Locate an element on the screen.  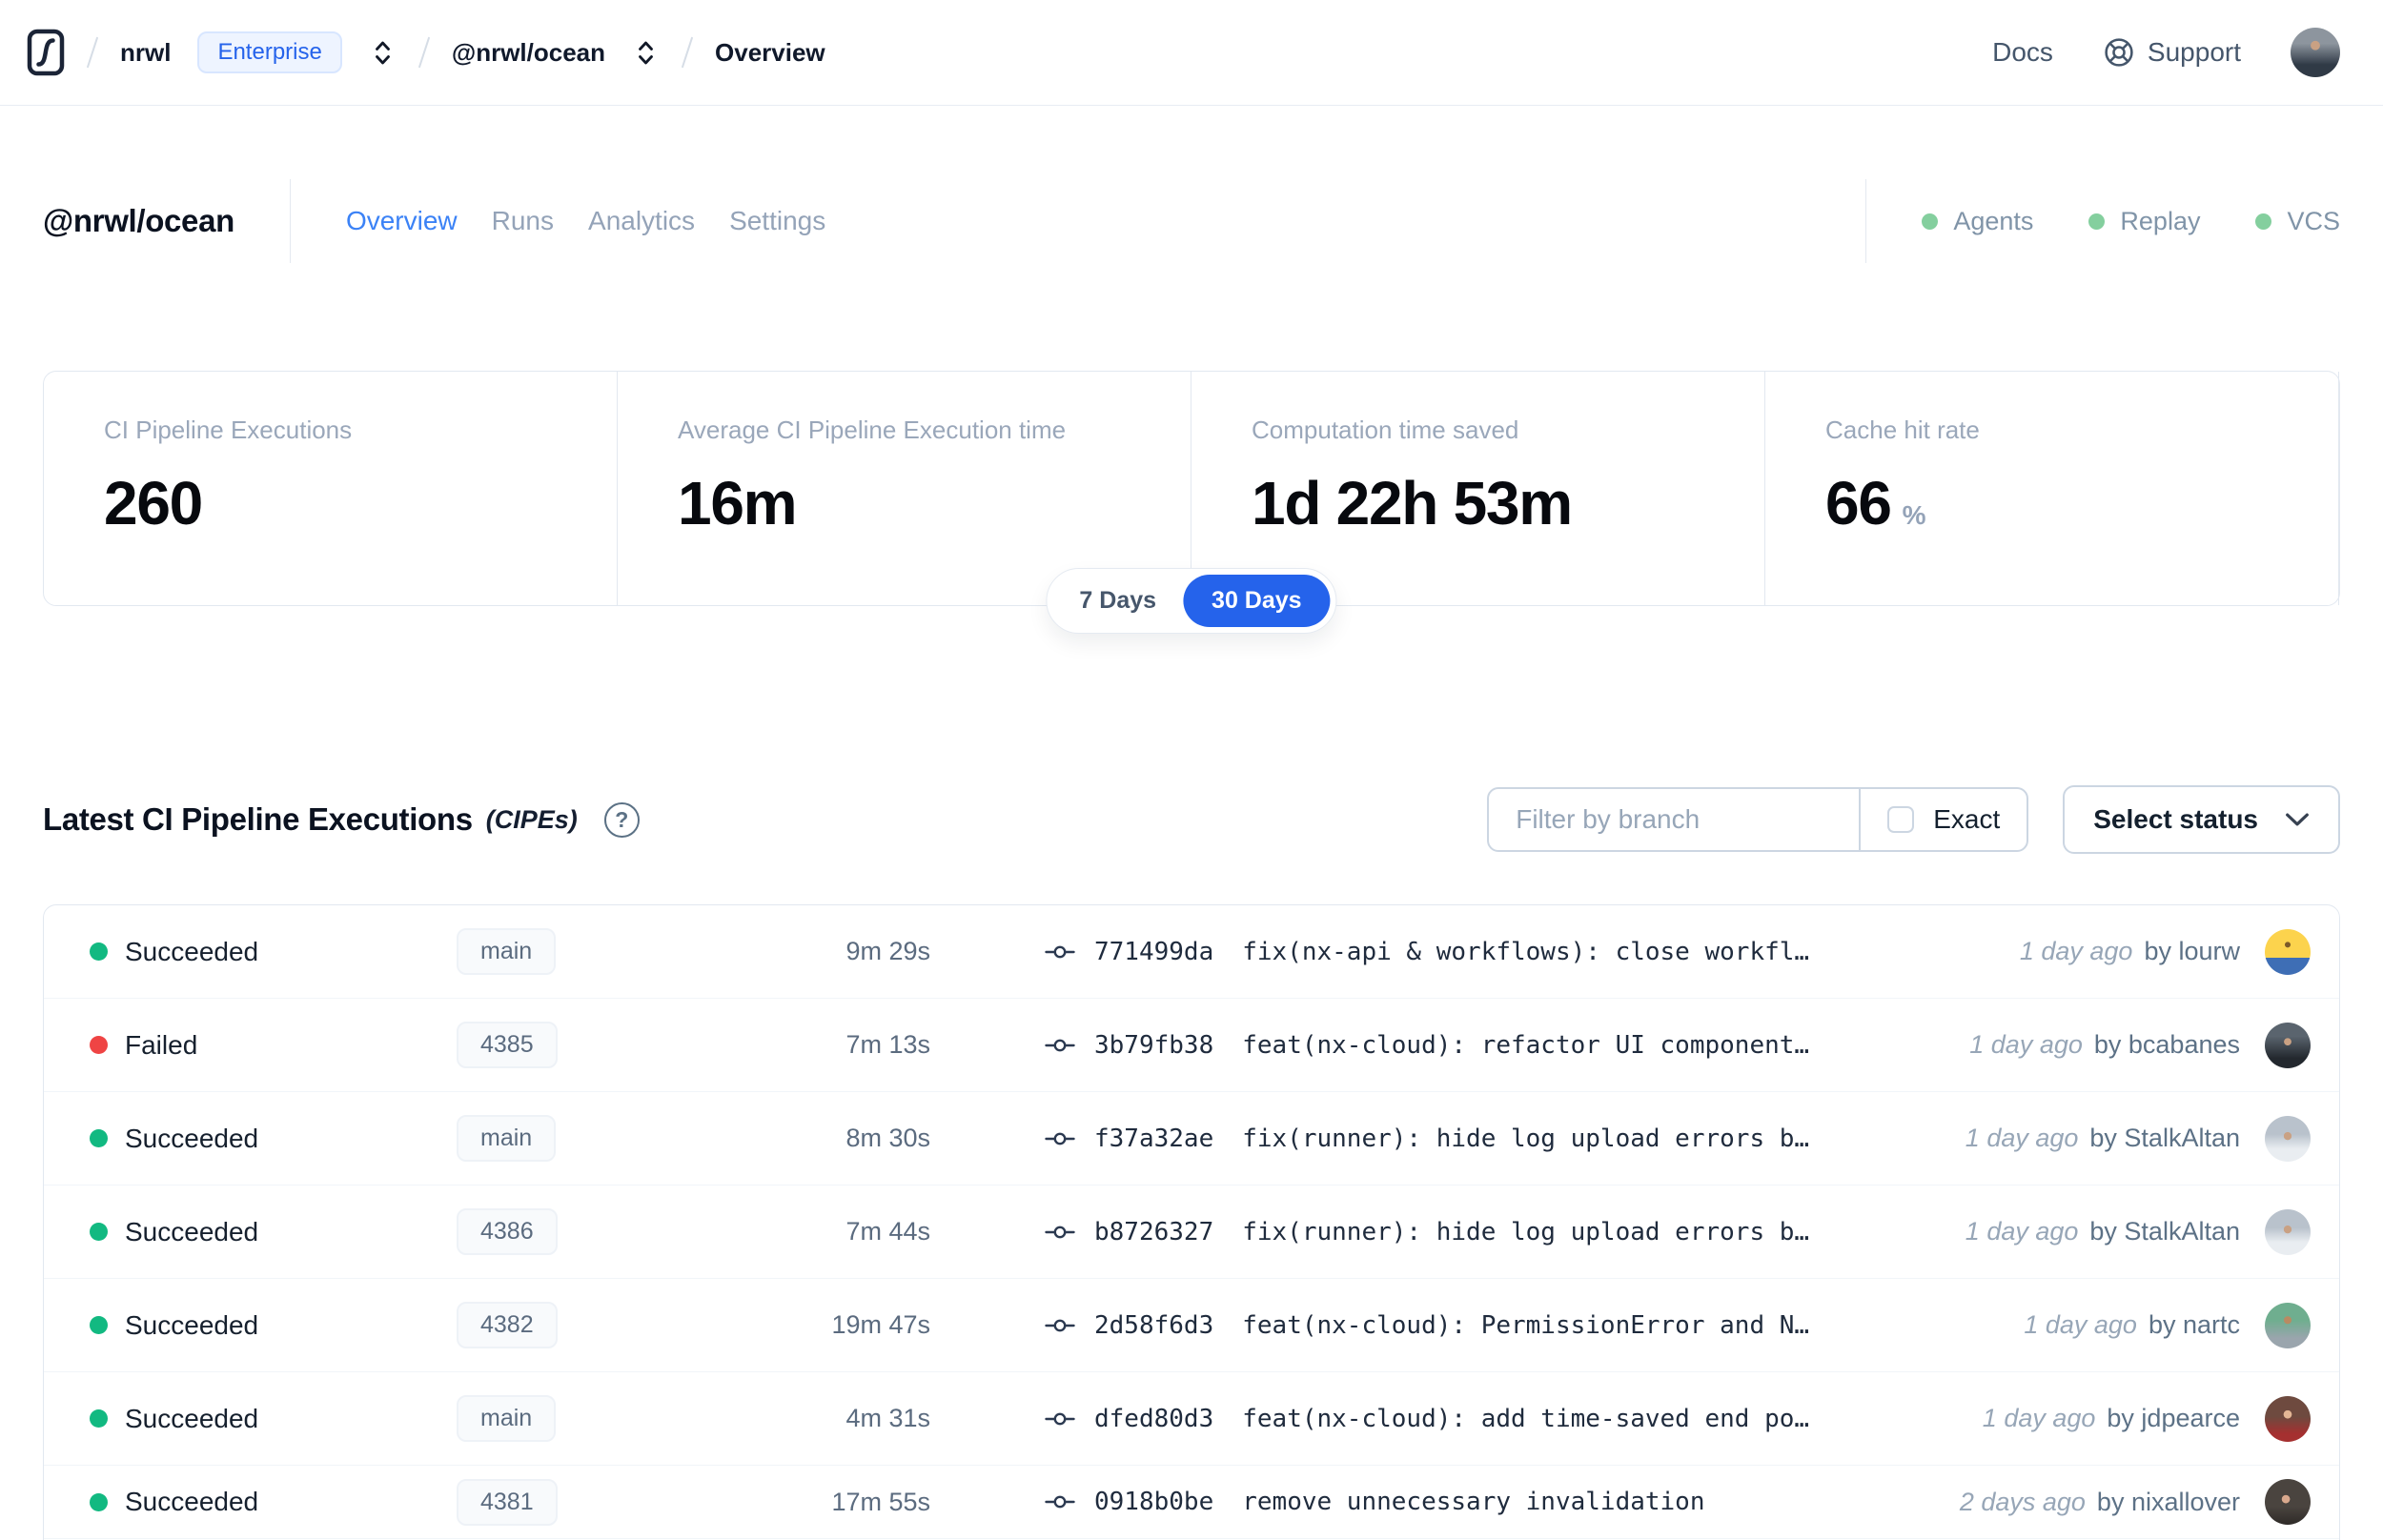
commit-hash: dfed80d3 is located at coordinates (1154, 1419).